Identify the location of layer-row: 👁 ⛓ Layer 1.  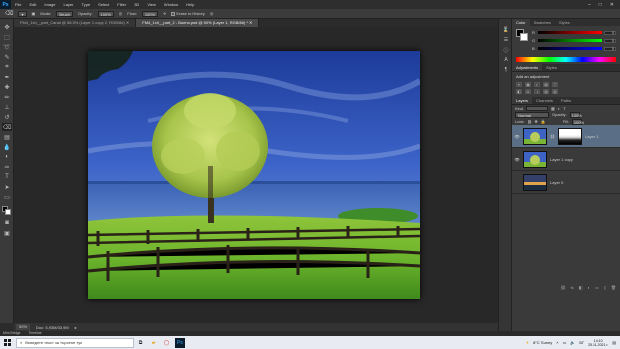
(566, 136).